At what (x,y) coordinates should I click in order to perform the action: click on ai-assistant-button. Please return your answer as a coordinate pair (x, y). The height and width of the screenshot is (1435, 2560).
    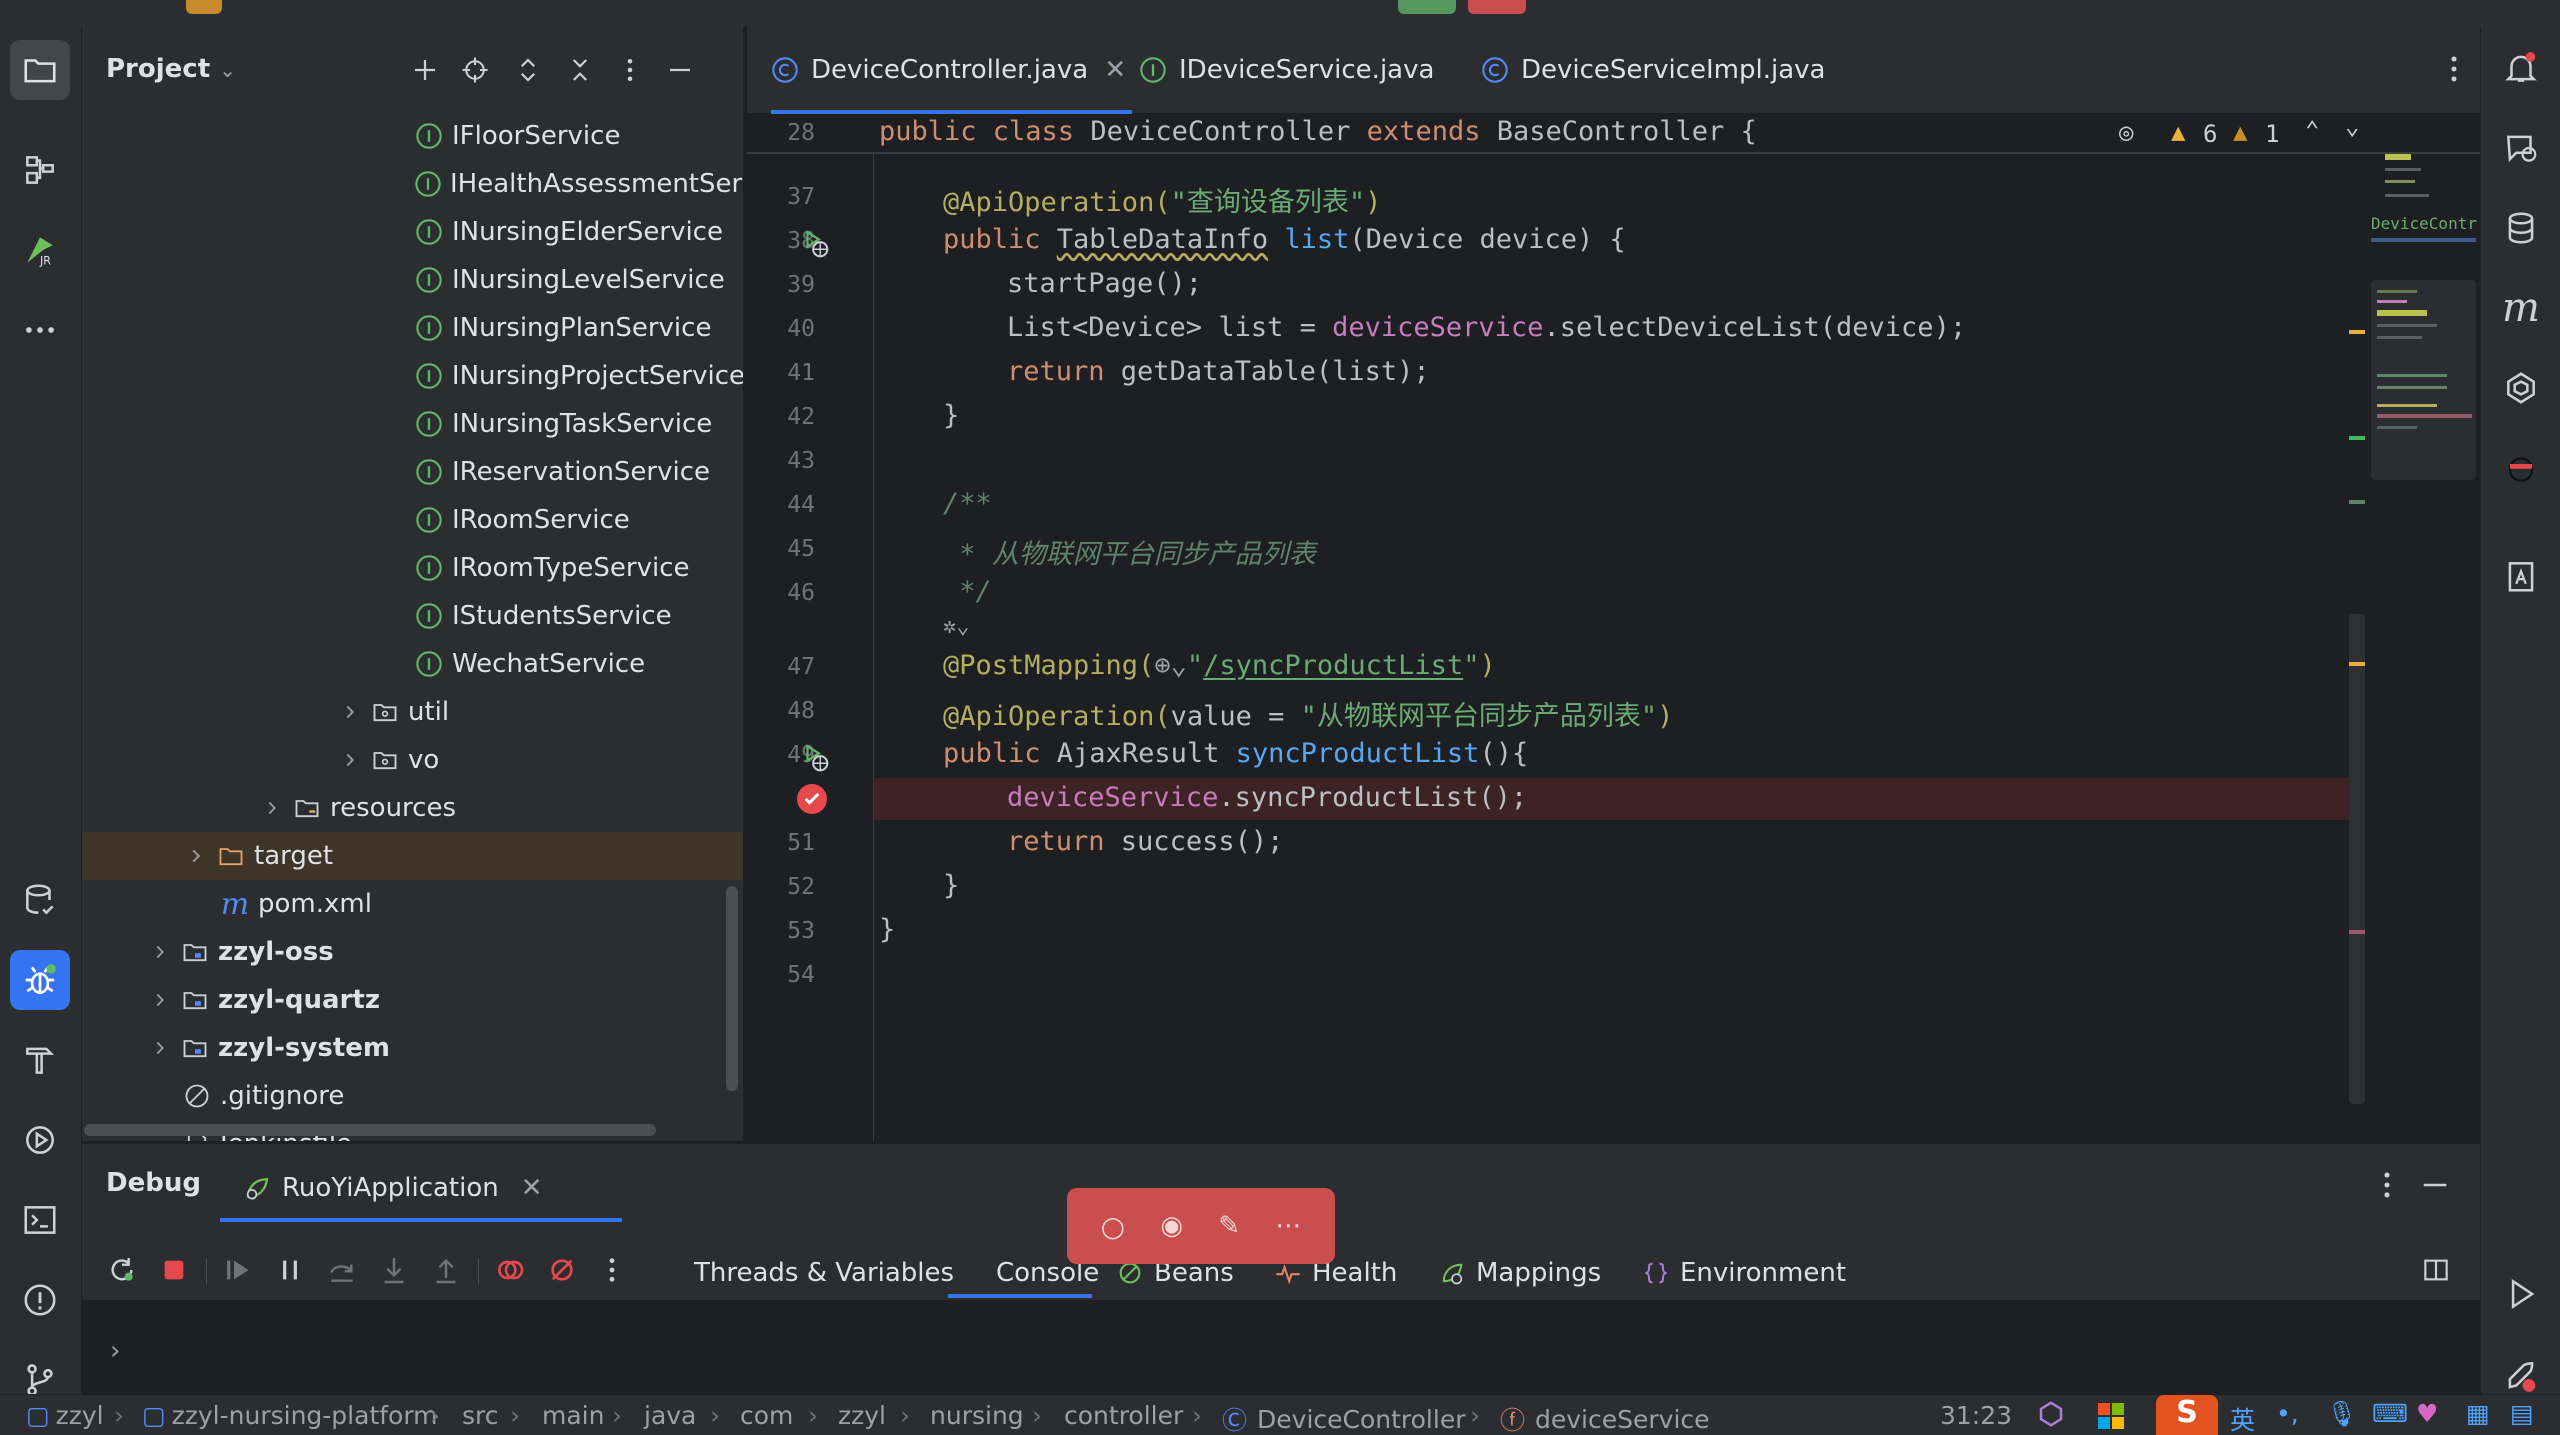
    Looking at the image, I should click on (2521, 148).